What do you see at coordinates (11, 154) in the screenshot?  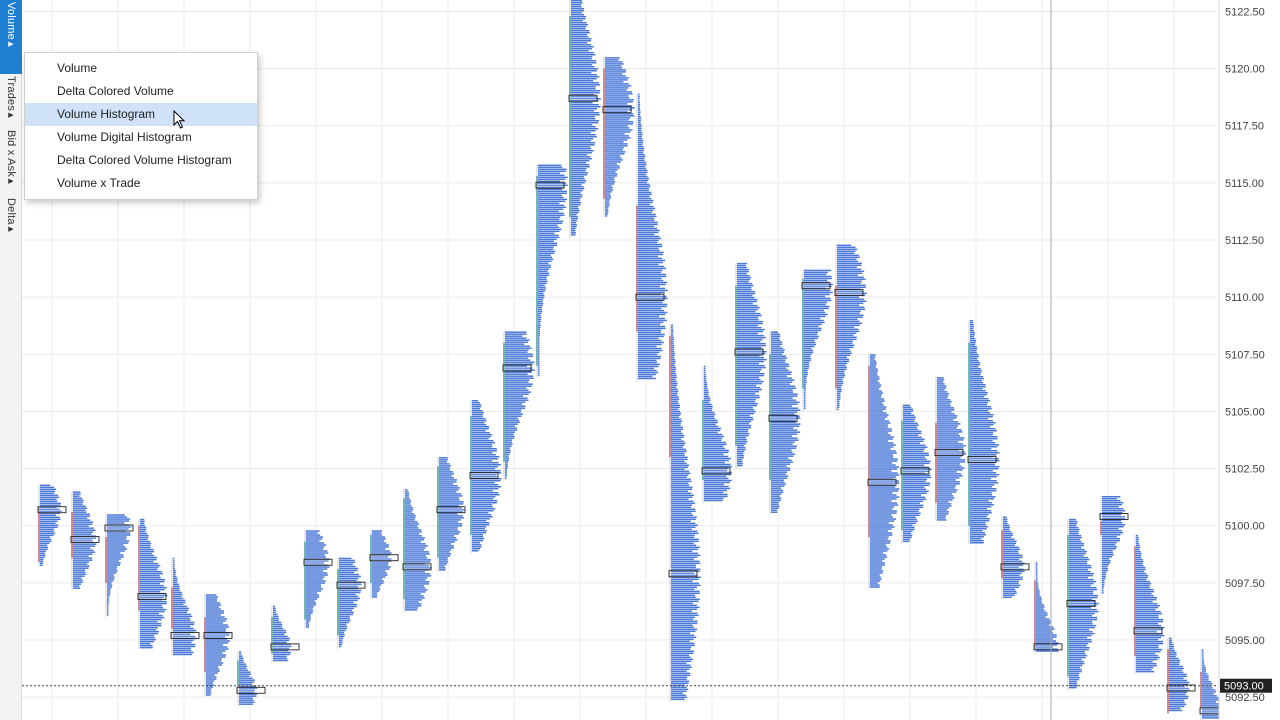 I see `side-tab-bid-x-ask-label: Bid x Ask` at bounding box center [11, 154].